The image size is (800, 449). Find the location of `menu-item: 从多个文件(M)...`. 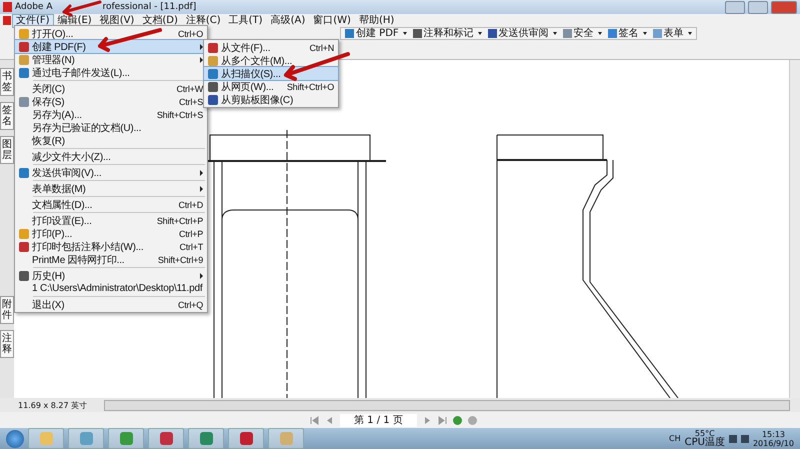

menu-item: 从多个文件(M)... is located at coordinates (271, 60).